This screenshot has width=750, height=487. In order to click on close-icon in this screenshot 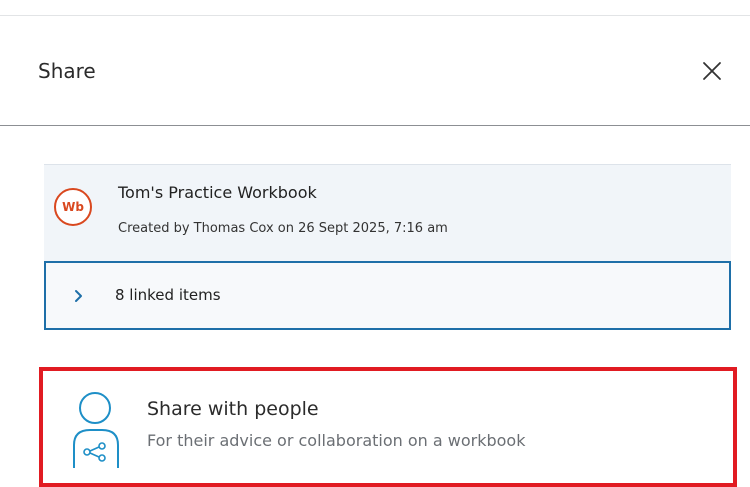, I will do `click(712, 71)`.